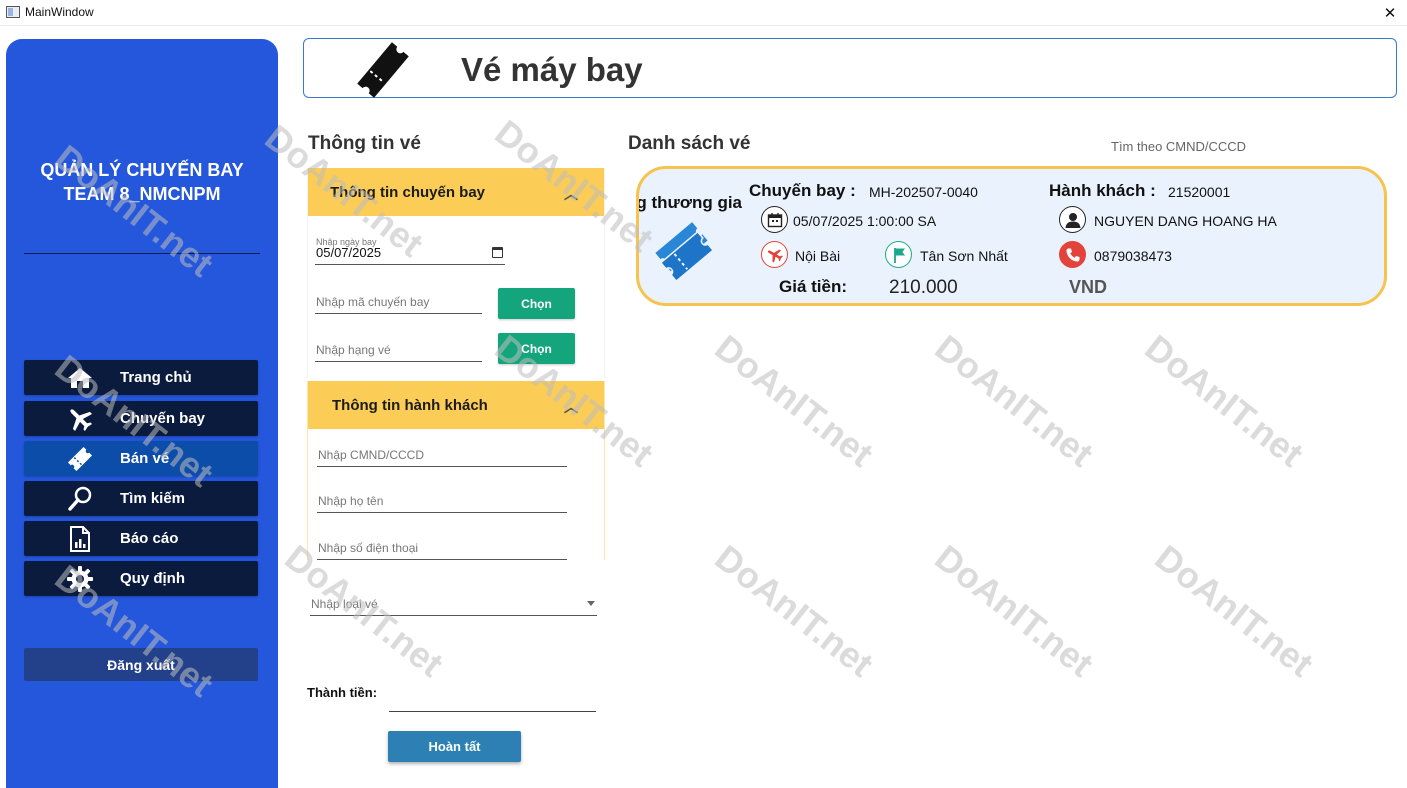 The image size is (1407, 788). What do you see at coordinates (923, 192) in the screenshot?
I see `flight-code: MH-202507-0040` at bounding box center [923, 192].